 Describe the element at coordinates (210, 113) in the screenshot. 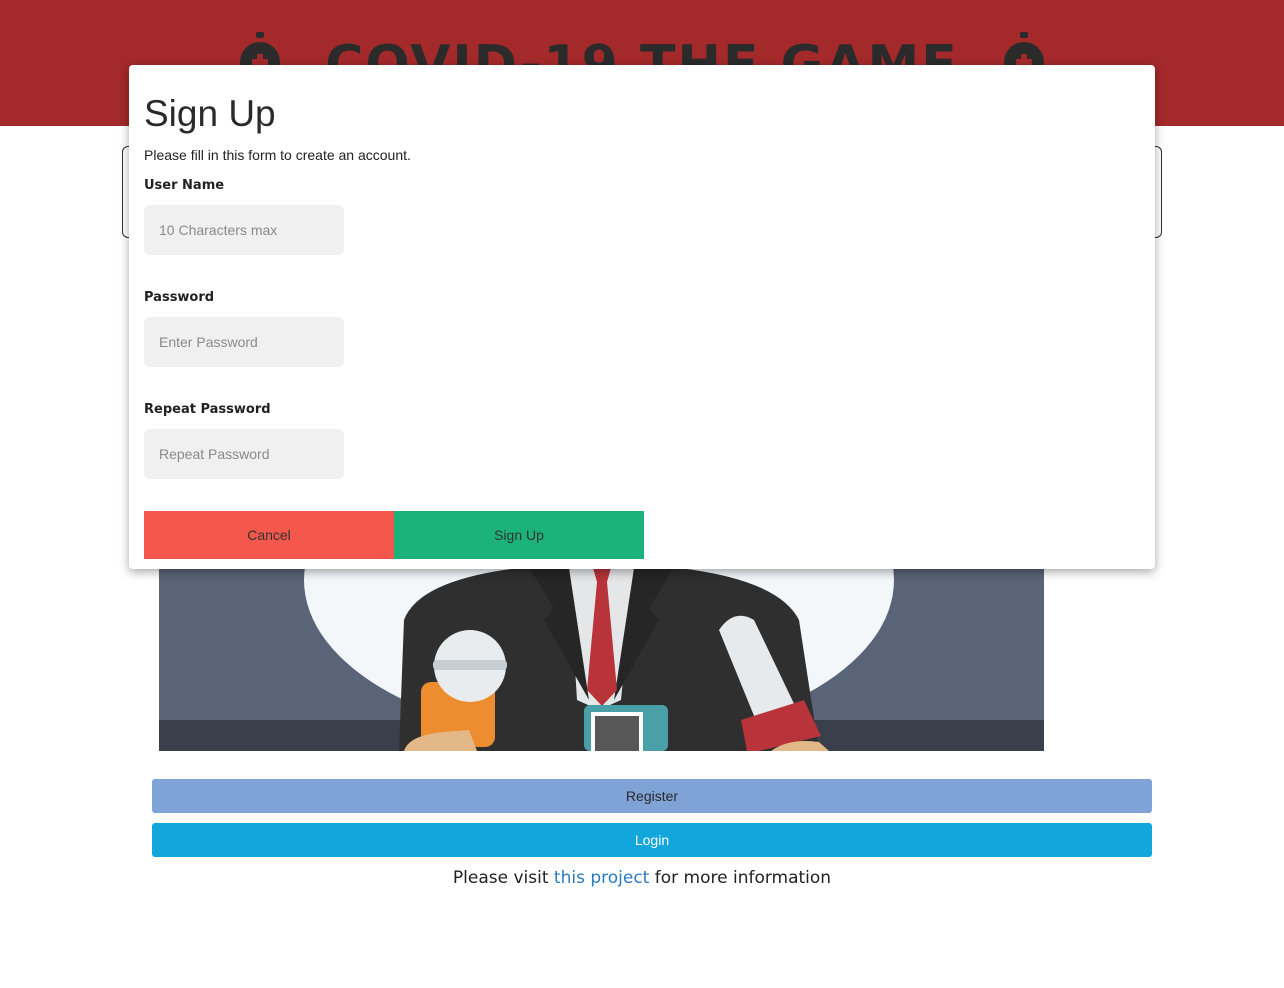

I see `modal-title: Sign Up` at that location.